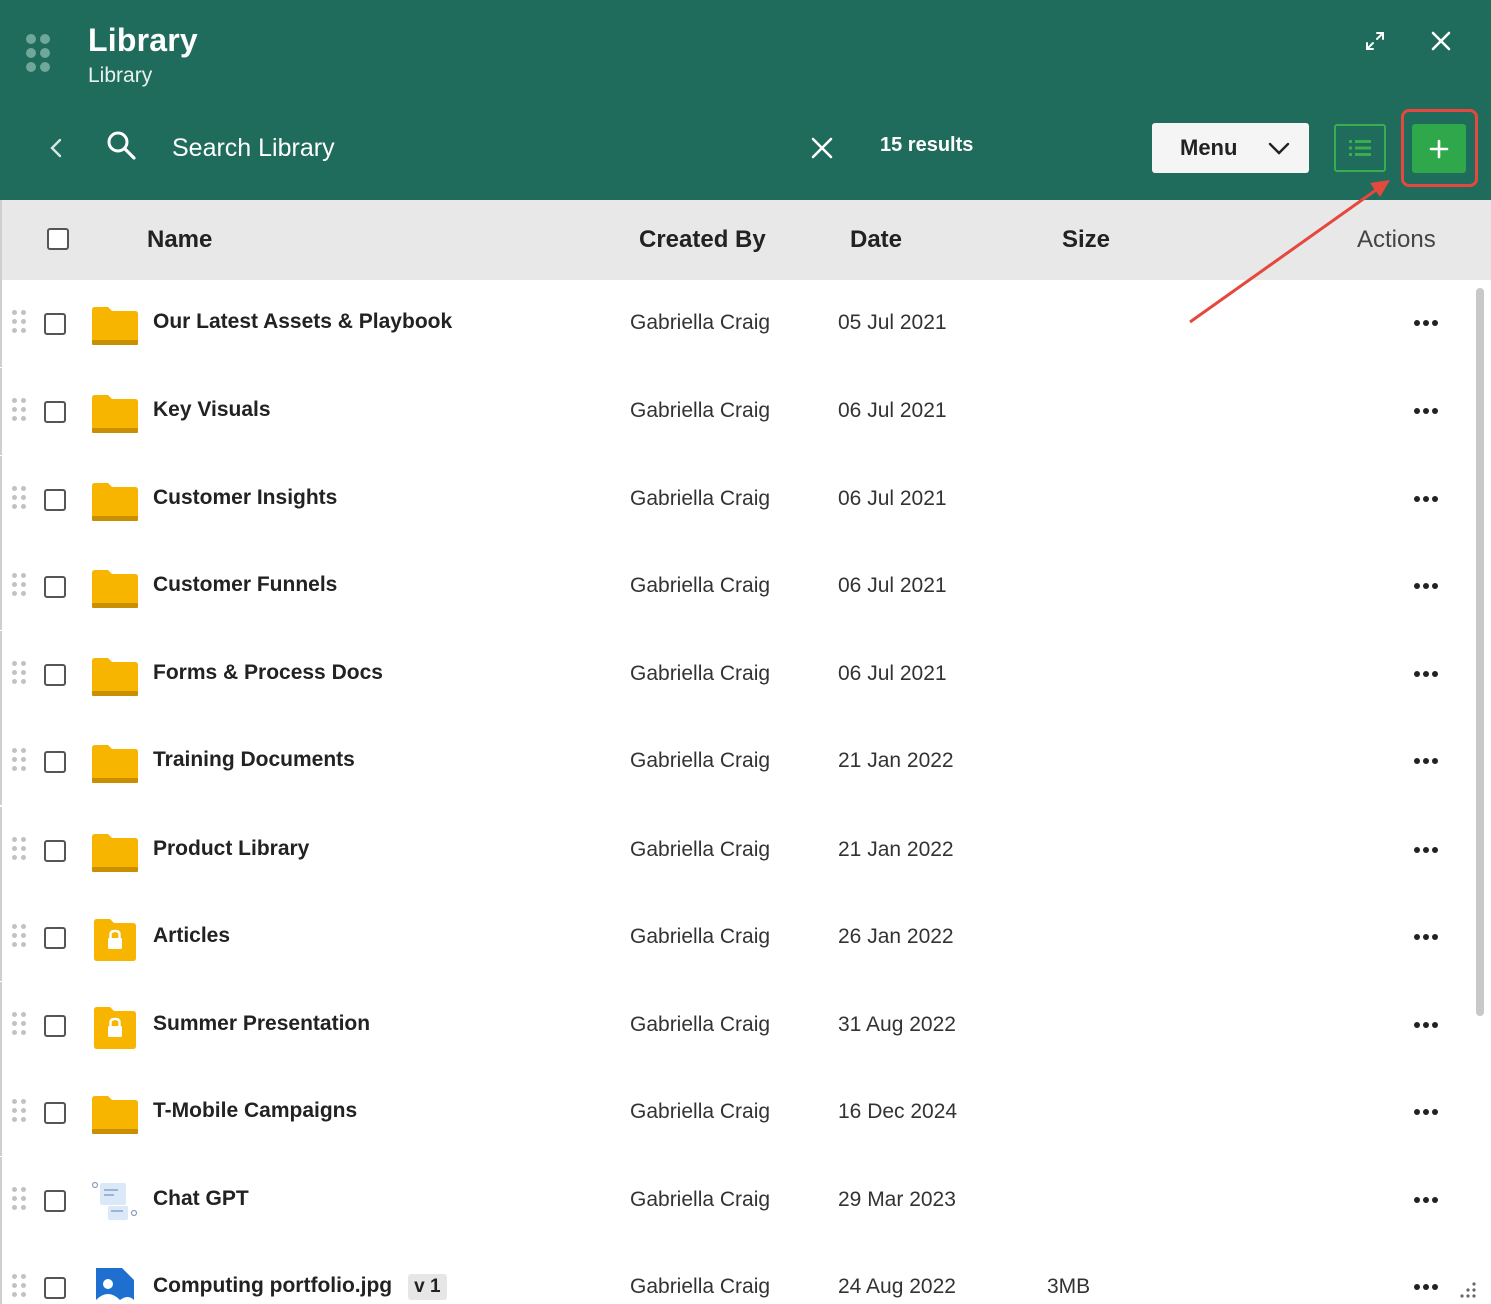 Image resolution: width=1491 pixels, height=1304 pixels. I want to click on table-row: Key Visuals Gabriella Craig 06 Jul 2021, so click(738, 411).